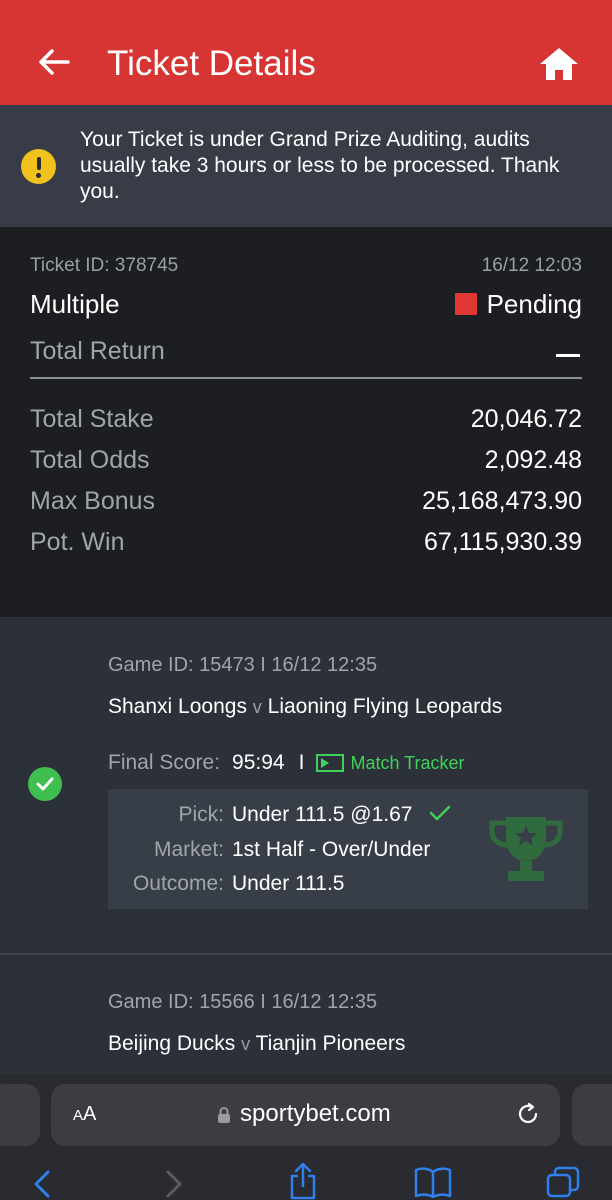 The height and width of the screenshot is (1200, 612). I want to click on page-title: Ticket Details, so click(211, 63).